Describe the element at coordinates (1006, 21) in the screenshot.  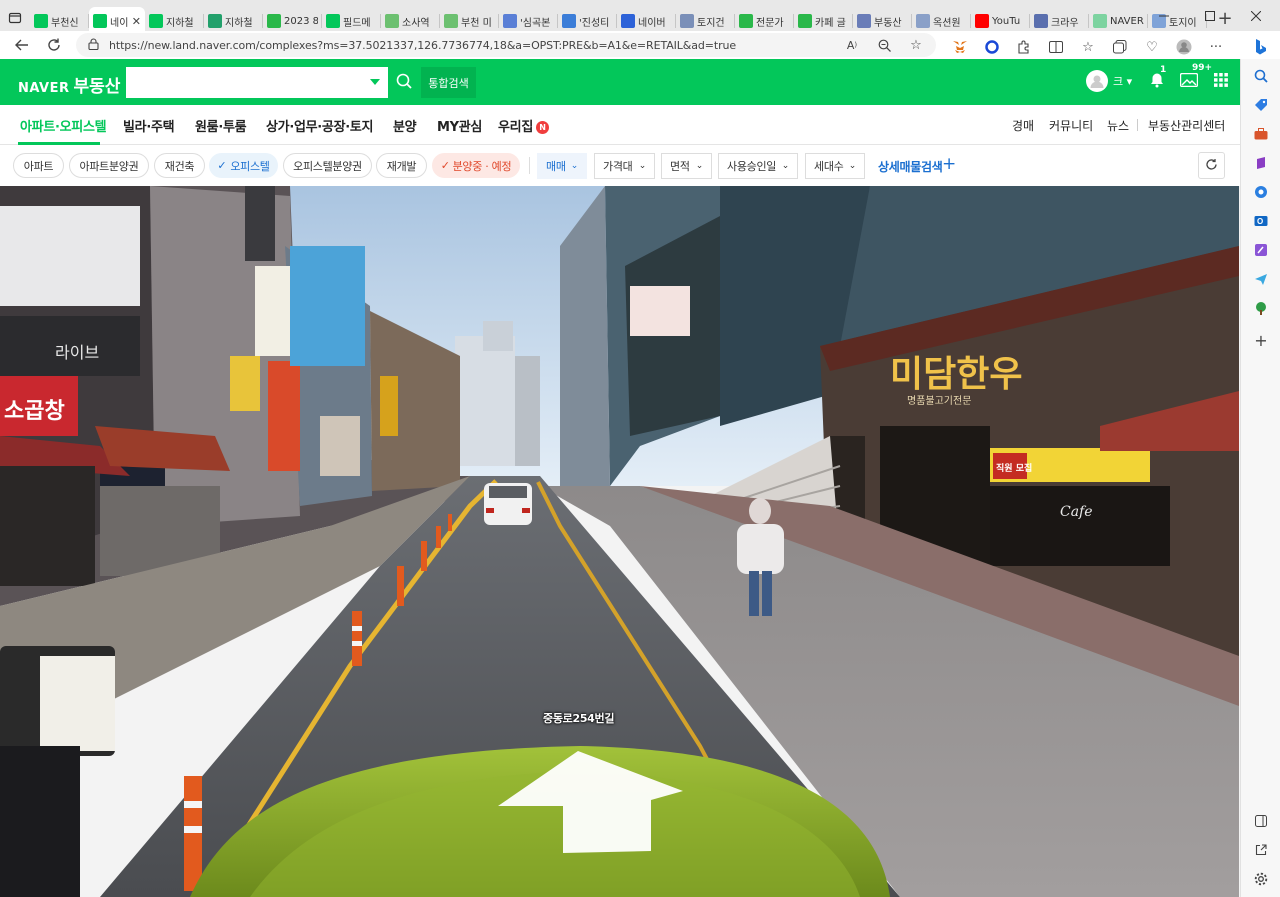
I see `browser-tab-label: YouTu` at that location.